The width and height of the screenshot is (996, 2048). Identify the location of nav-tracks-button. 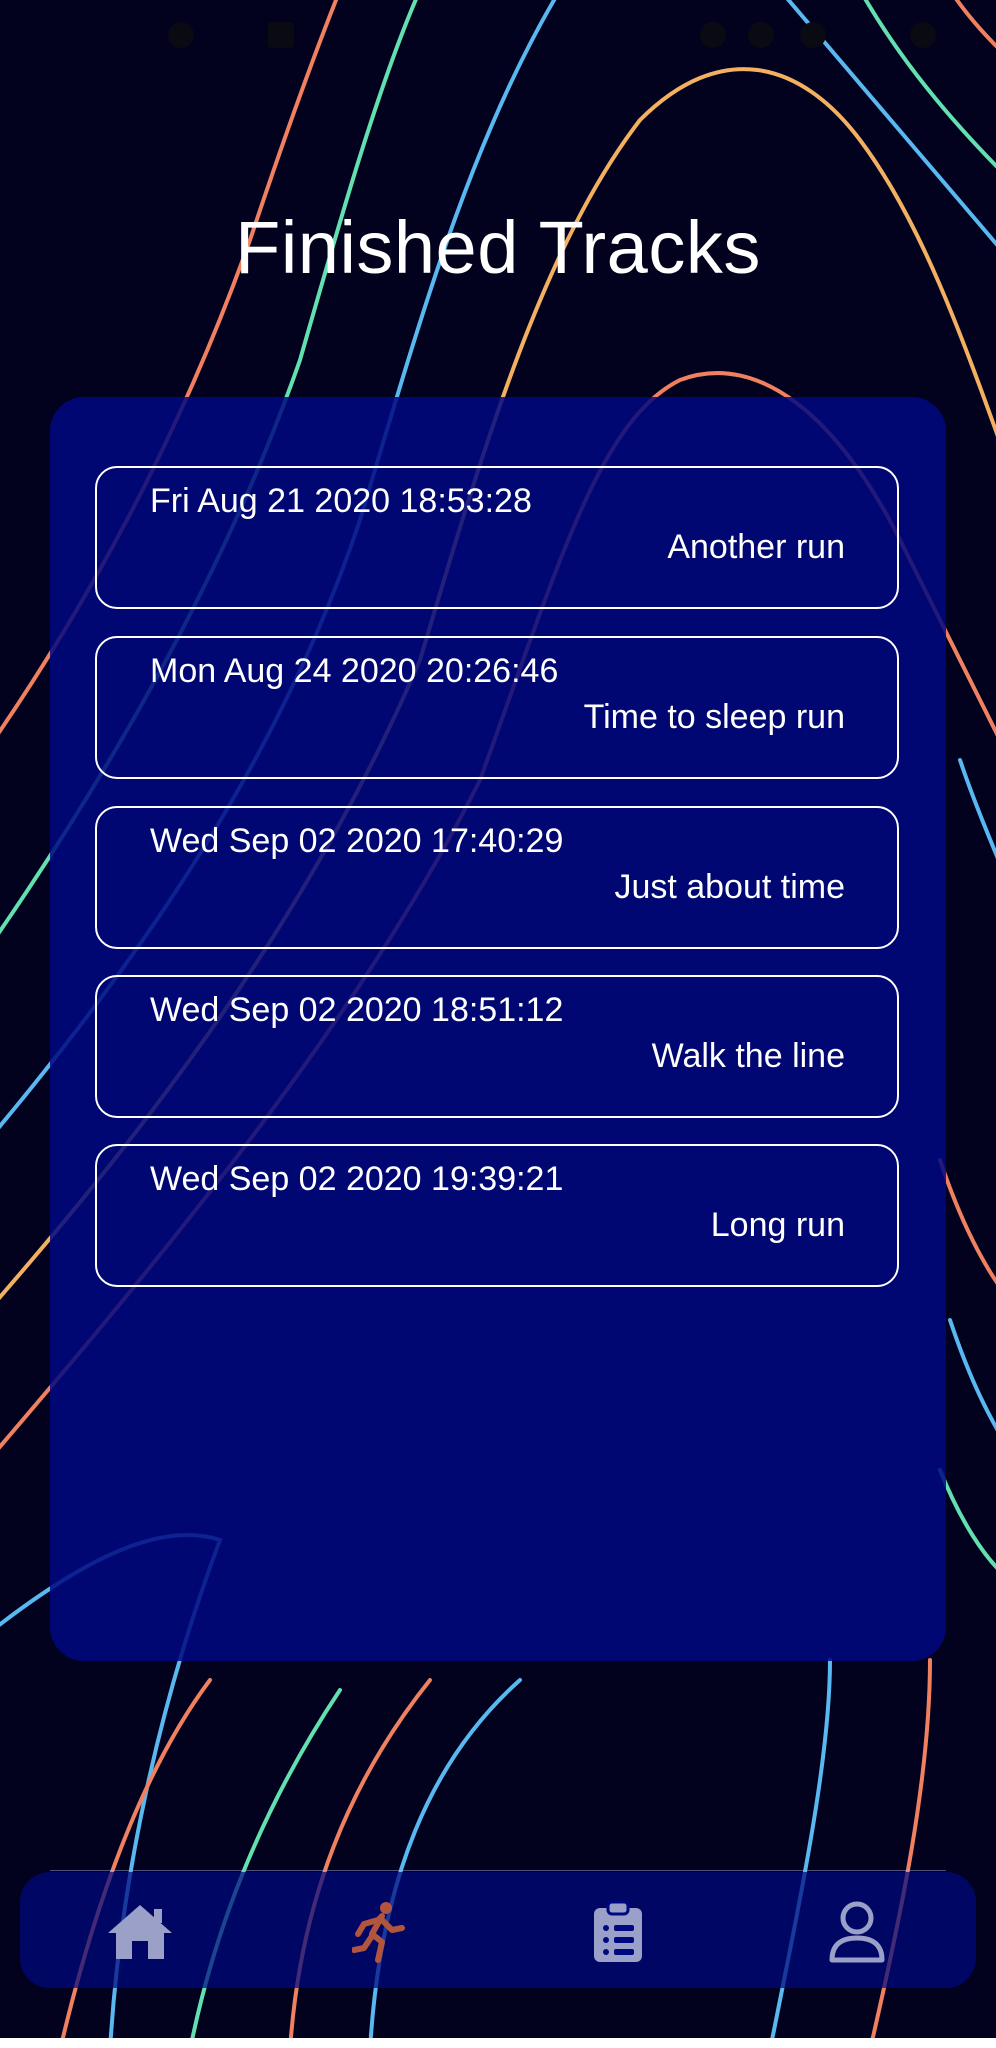
(618, 1932).